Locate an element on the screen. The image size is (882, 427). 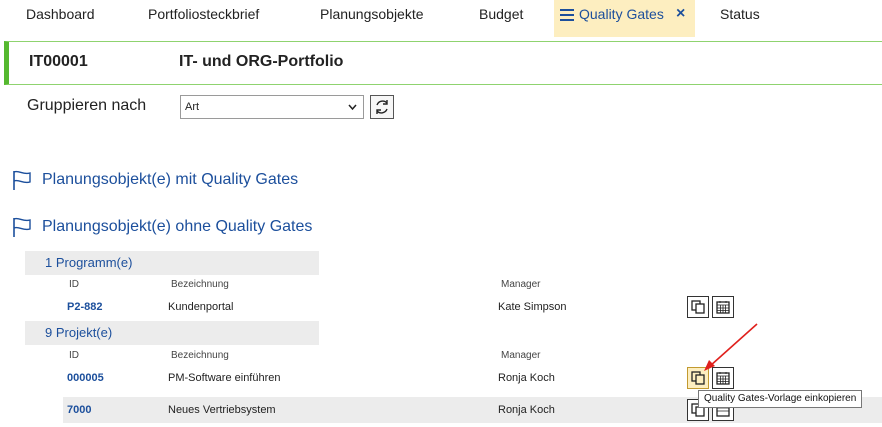
row-id-link: P2-882 is located at coordinates (84, 307).